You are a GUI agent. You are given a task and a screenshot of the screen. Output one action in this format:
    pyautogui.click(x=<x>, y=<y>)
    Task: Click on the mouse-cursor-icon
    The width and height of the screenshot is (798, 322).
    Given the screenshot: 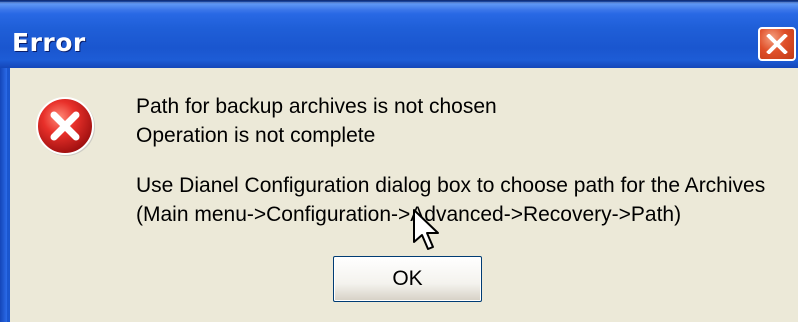 What is the action you would take?
    pyautogui.click(x=426, y=229)
    